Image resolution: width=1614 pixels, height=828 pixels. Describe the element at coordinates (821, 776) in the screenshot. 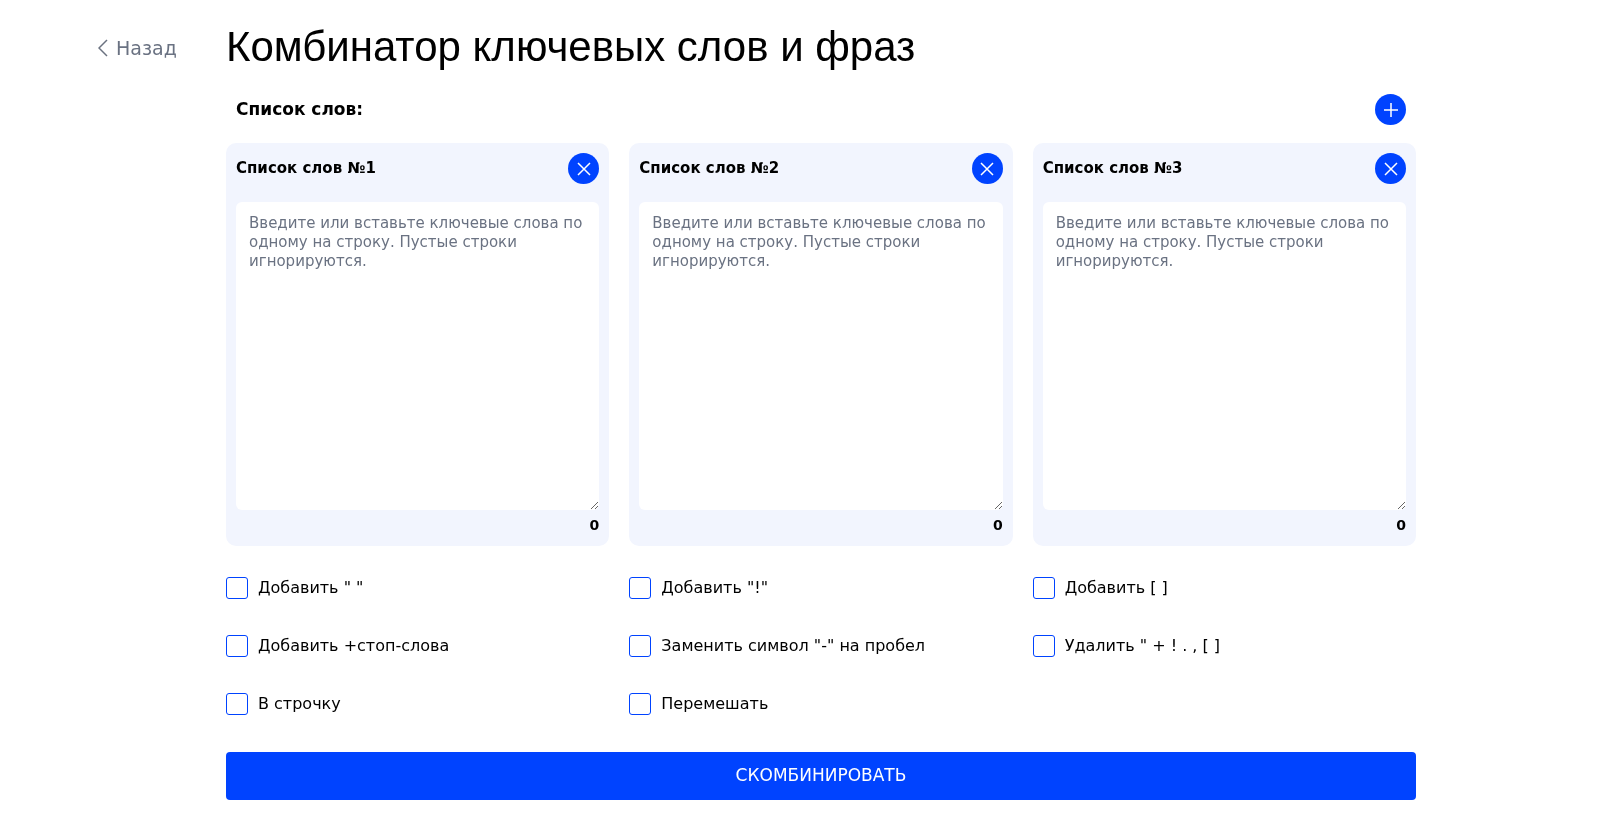

I see `combine-button: СКОМБИНИРОВАТЬ` at that location.